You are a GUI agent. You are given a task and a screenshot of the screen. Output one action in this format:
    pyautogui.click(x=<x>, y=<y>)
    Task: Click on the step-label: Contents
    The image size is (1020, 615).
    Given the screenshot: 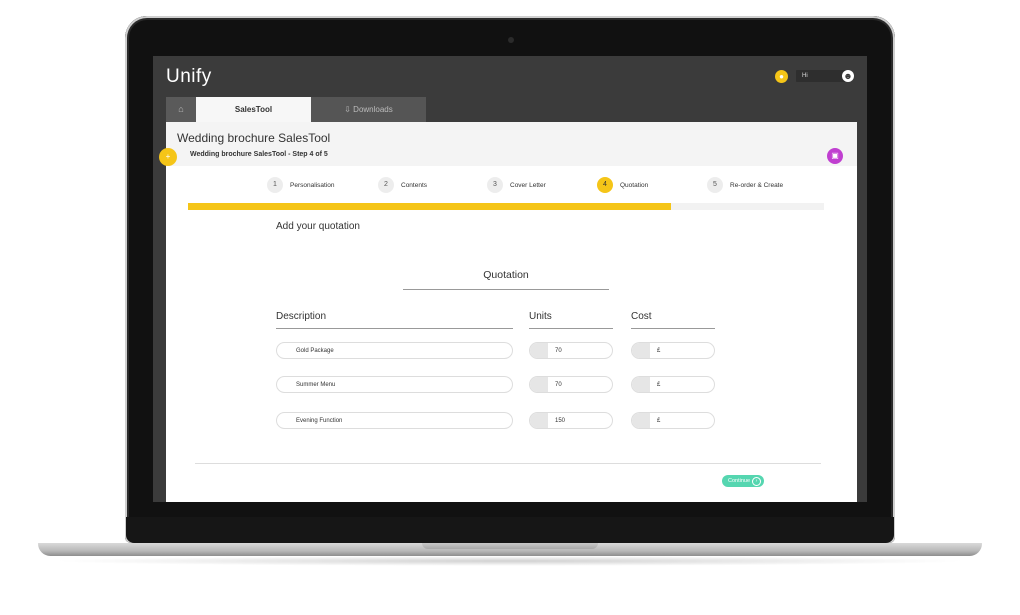 What is the action you would take?
    pyautogui.click(x=414, y=185)
    